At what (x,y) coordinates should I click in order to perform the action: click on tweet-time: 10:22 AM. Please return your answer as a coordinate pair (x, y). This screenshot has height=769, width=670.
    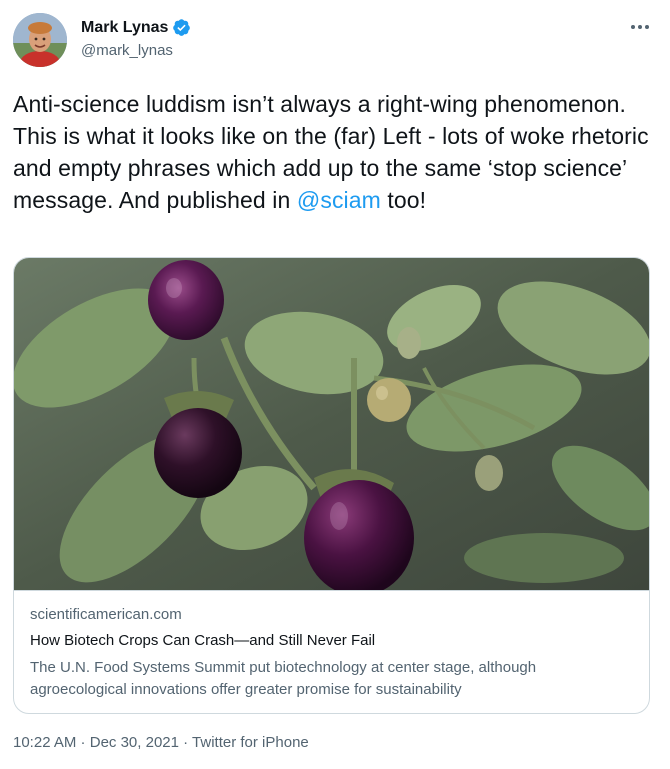
    Looking at the image, I should click on (44, 742).